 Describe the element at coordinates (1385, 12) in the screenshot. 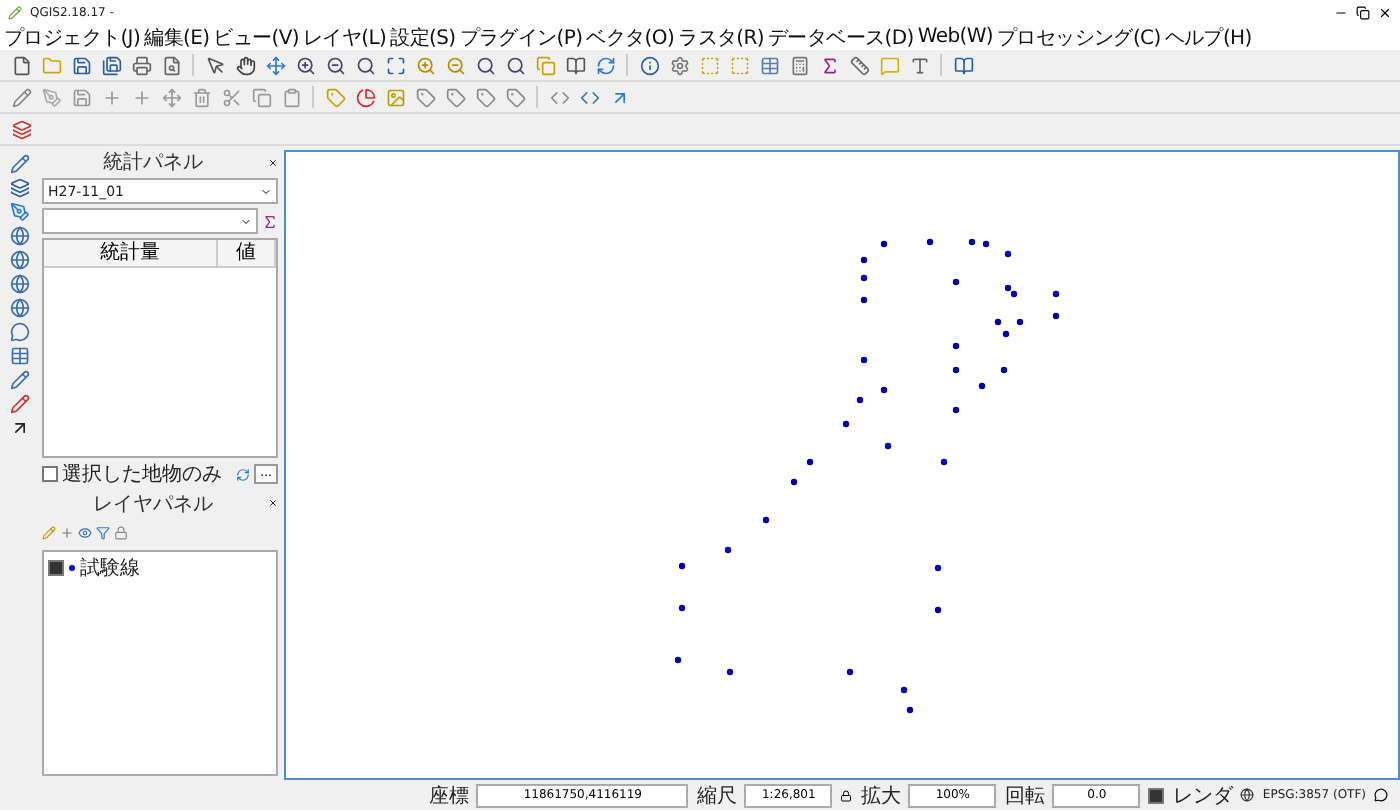

I see `close-icon` at that location.